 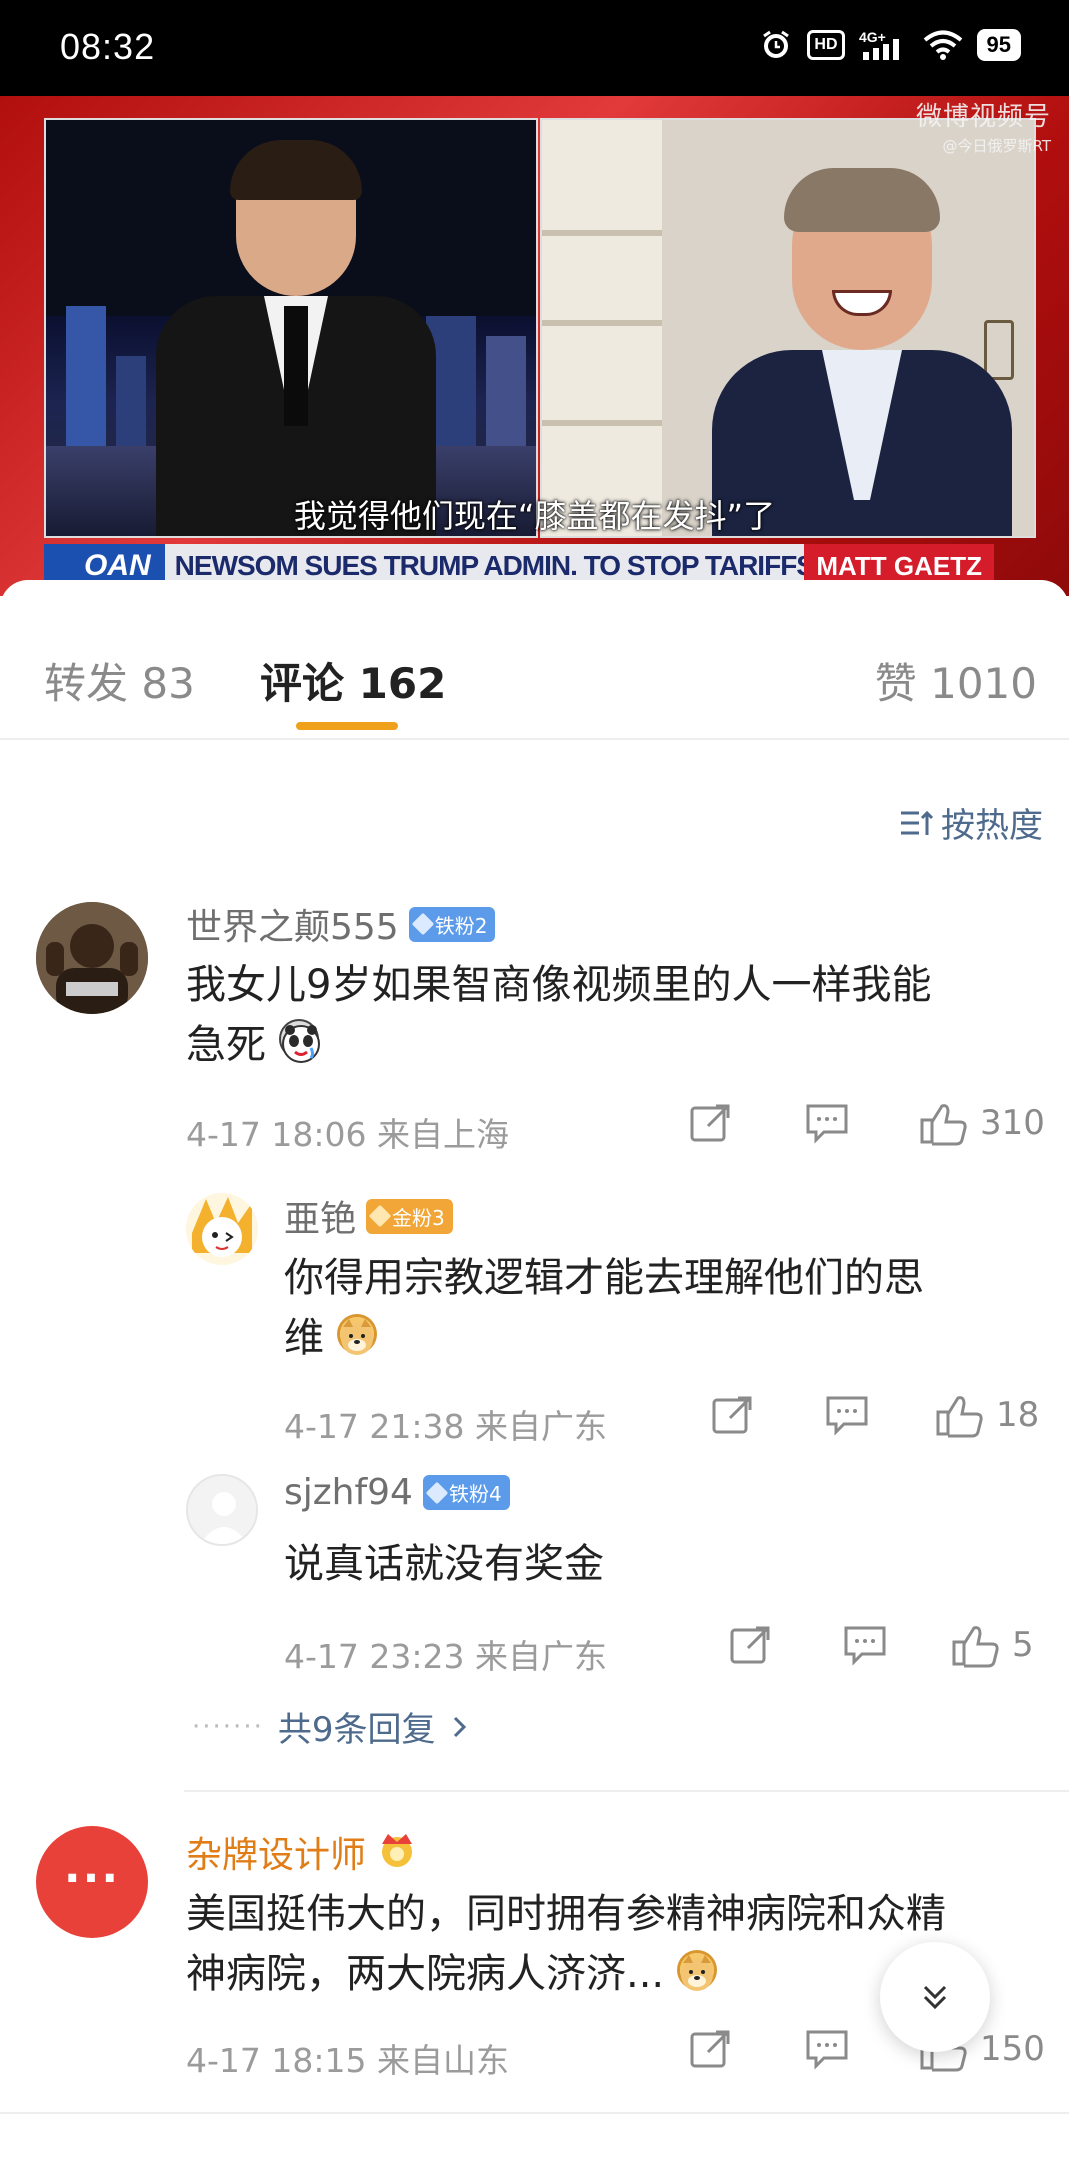 I want to click on sort-label: 按热度, so click(x=992, y=826).